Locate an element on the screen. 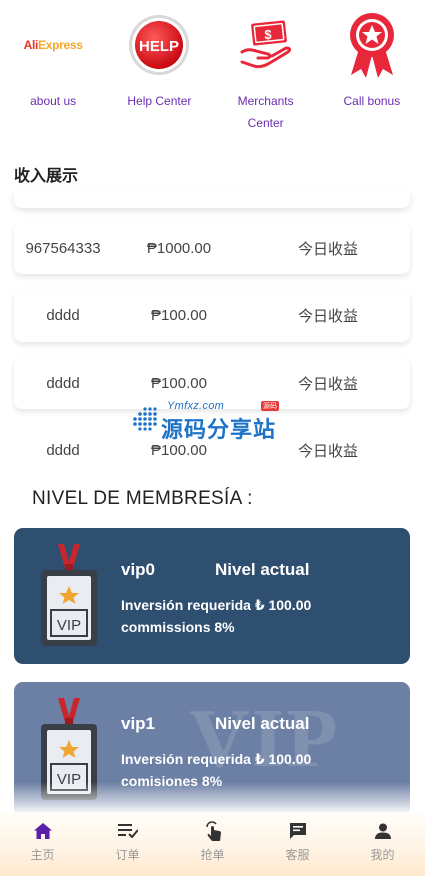  home-icon is located at coordinates (43, 831).